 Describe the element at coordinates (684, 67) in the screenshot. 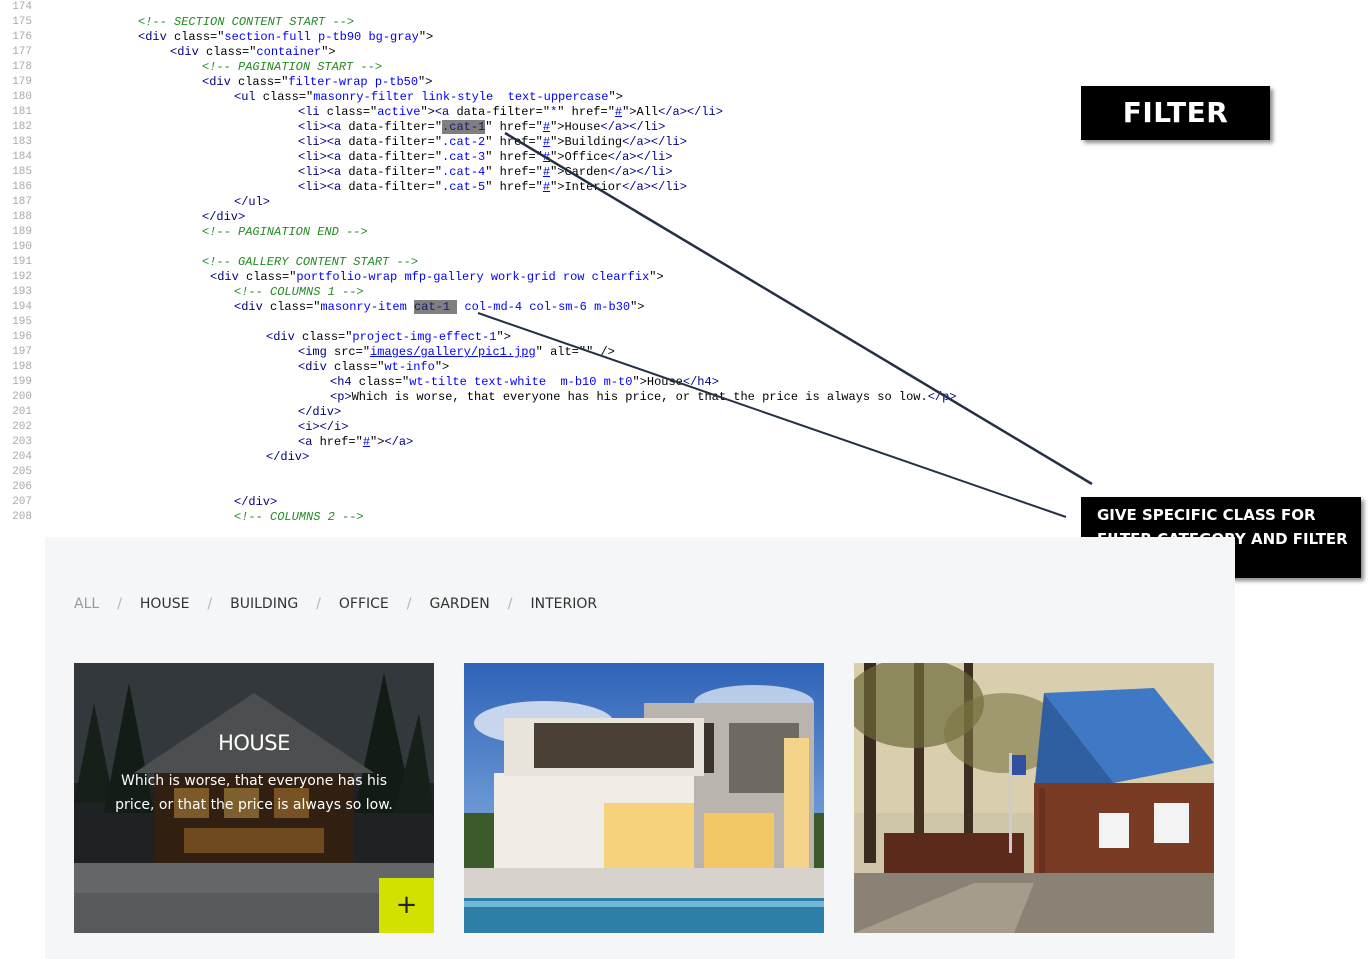

I see `code-line: 178 <!-- PAGINATION START -->` at that location.